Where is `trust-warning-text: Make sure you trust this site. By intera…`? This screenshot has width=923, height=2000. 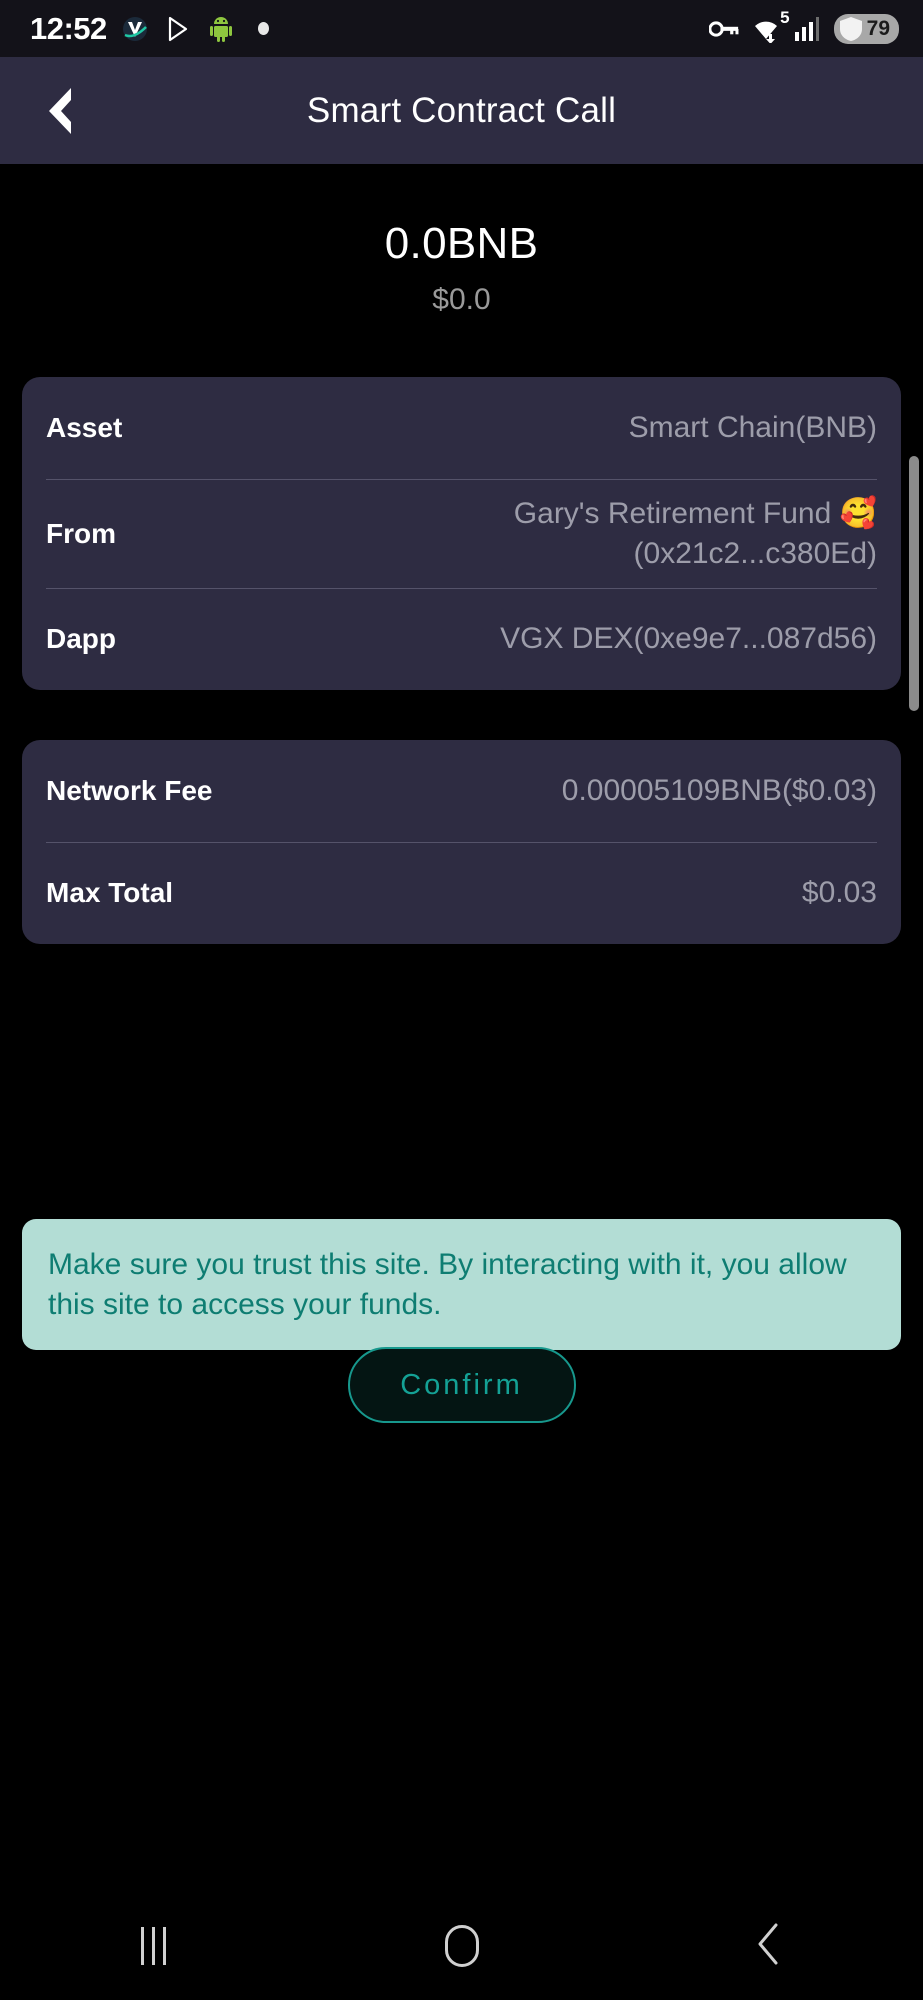
trust-warning-text: Make sure you trust this site. By intera… is located at coordinates (447, 1284).